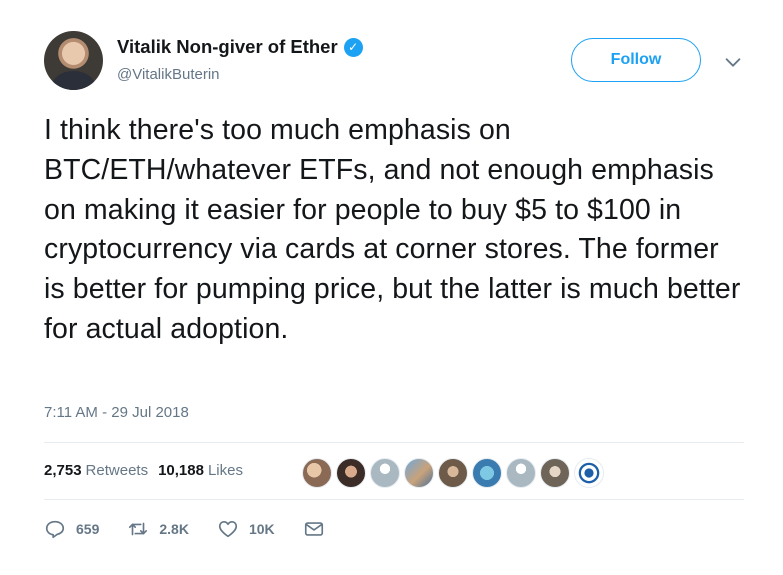 This screenshot has height=575, width=783. I want to click on divider-bottom, so click(394, 499).